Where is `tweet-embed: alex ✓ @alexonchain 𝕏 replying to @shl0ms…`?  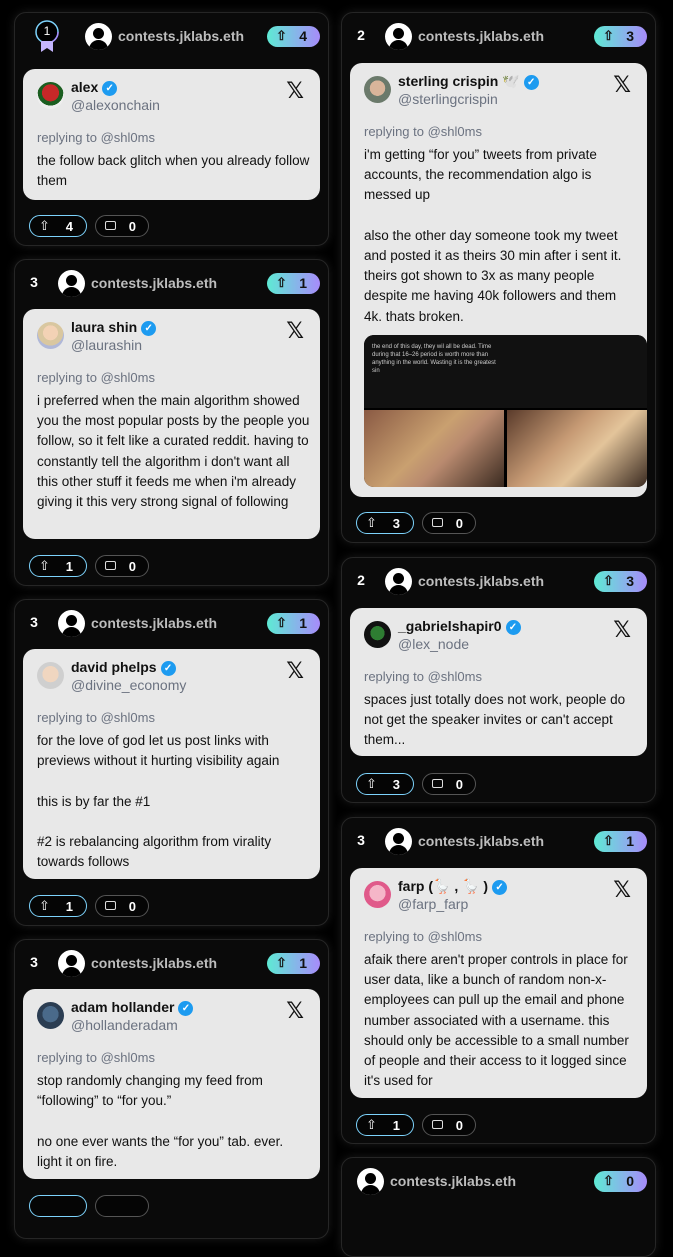 tweet-embed: alex ✓ @alexonchain 𝕏 replying to @shl0ms… is located at coordinates (171, 134).